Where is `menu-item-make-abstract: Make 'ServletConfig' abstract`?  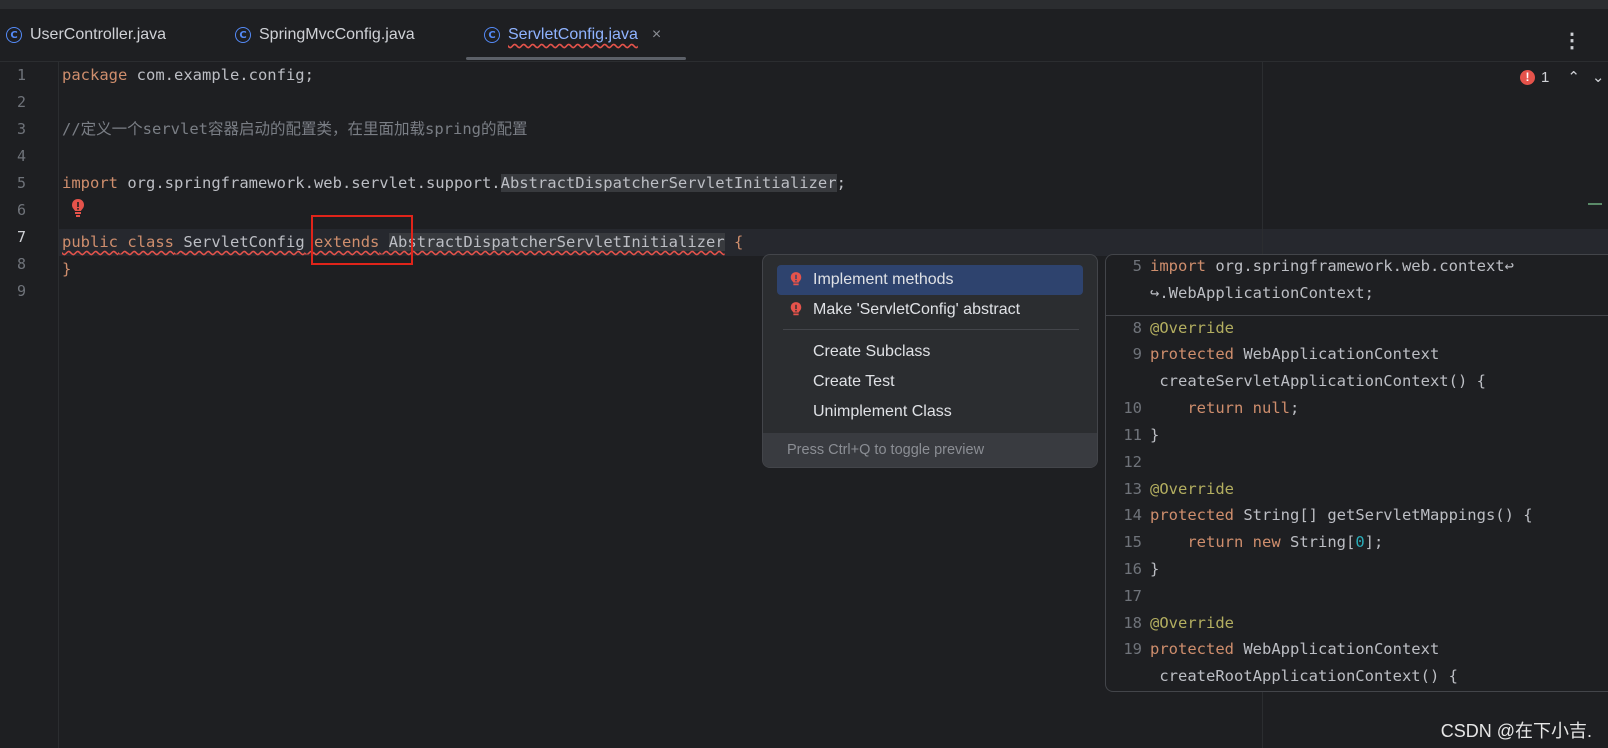 menu-item-make-abstract: Make 'ServletConfig' abstract is located at coordinates (930, 310).